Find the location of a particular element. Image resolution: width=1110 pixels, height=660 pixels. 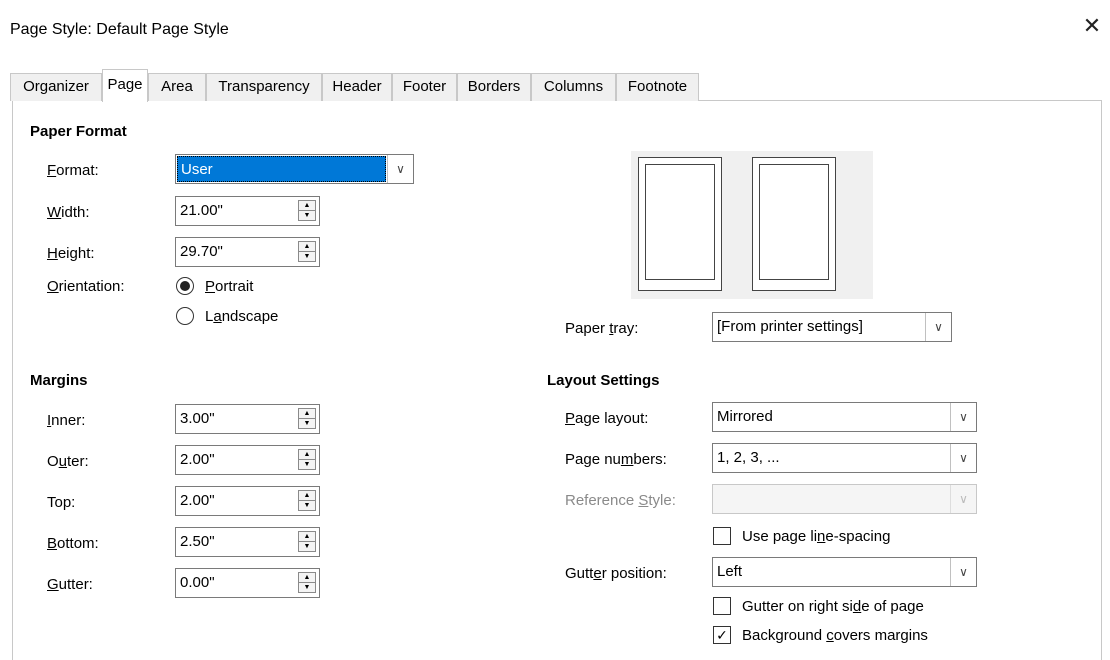

outer-label: Outer: is located at coordinates (68, 461).